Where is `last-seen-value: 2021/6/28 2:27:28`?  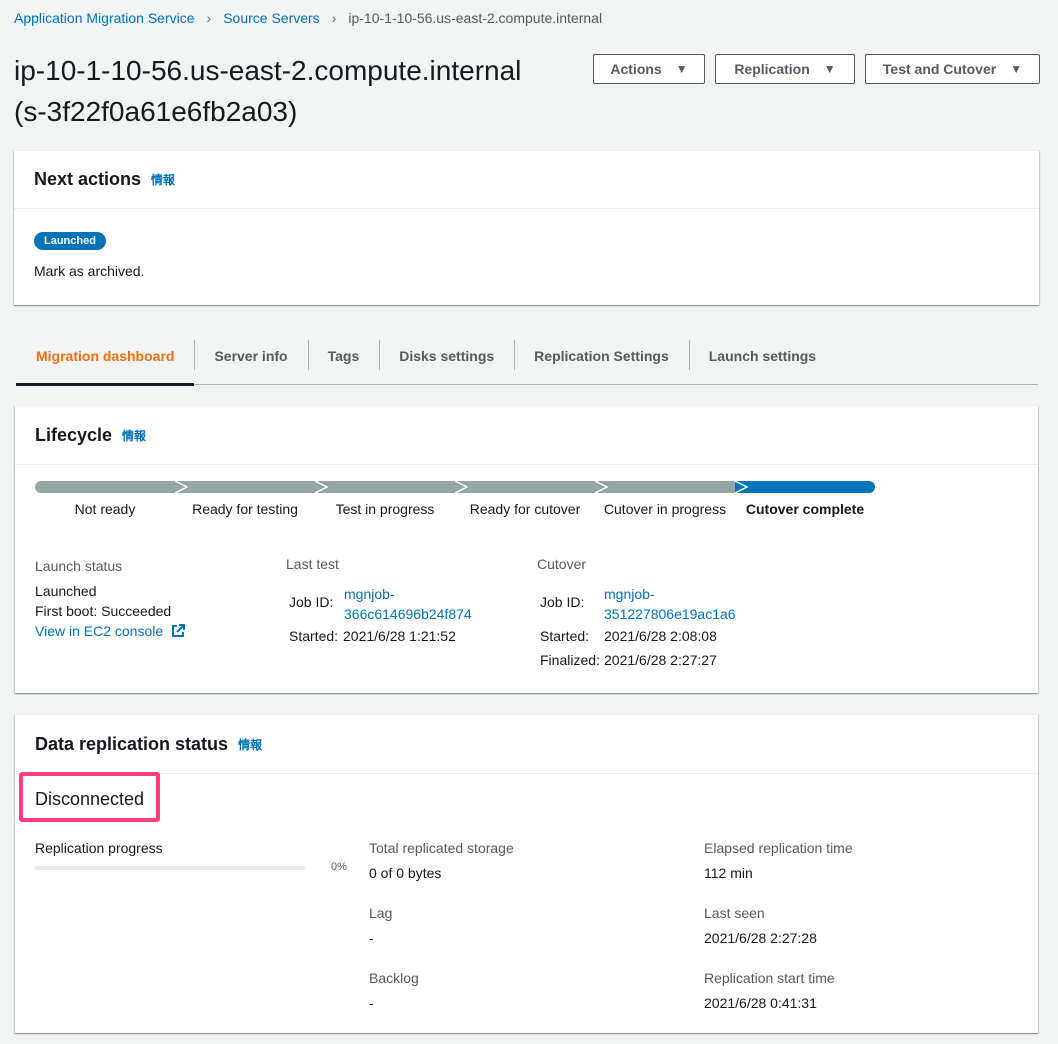
last-seen-value: 2021/6/28 2:27:28 is located at coordinates (760, 938).